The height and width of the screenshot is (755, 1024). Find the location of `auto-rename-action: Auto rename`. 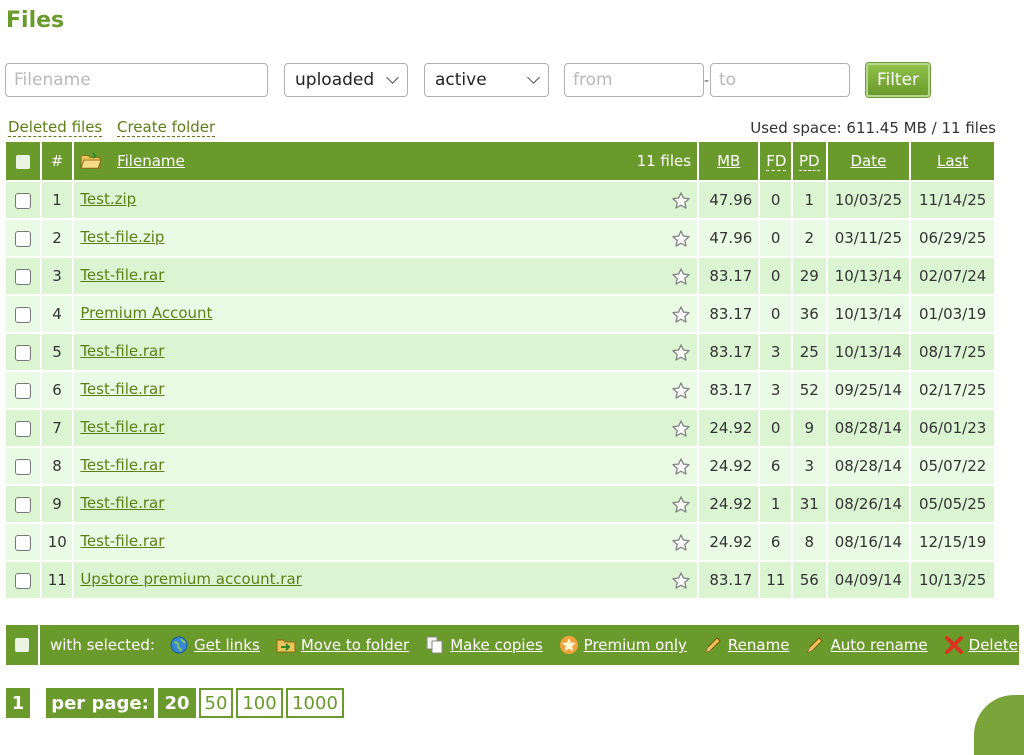

auto-rename-action: Auto rename is located at coordinates (866, 645).